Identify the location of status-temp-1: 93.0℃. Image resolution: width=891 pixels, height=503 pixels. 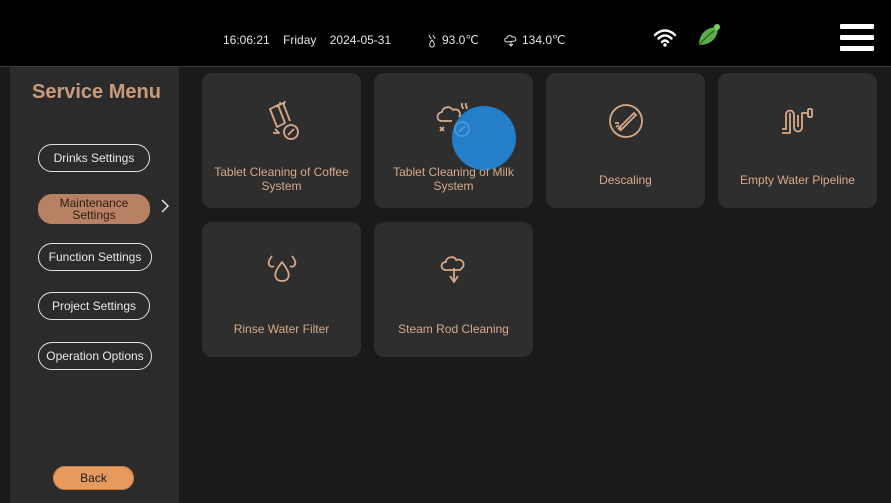
(452, 40).